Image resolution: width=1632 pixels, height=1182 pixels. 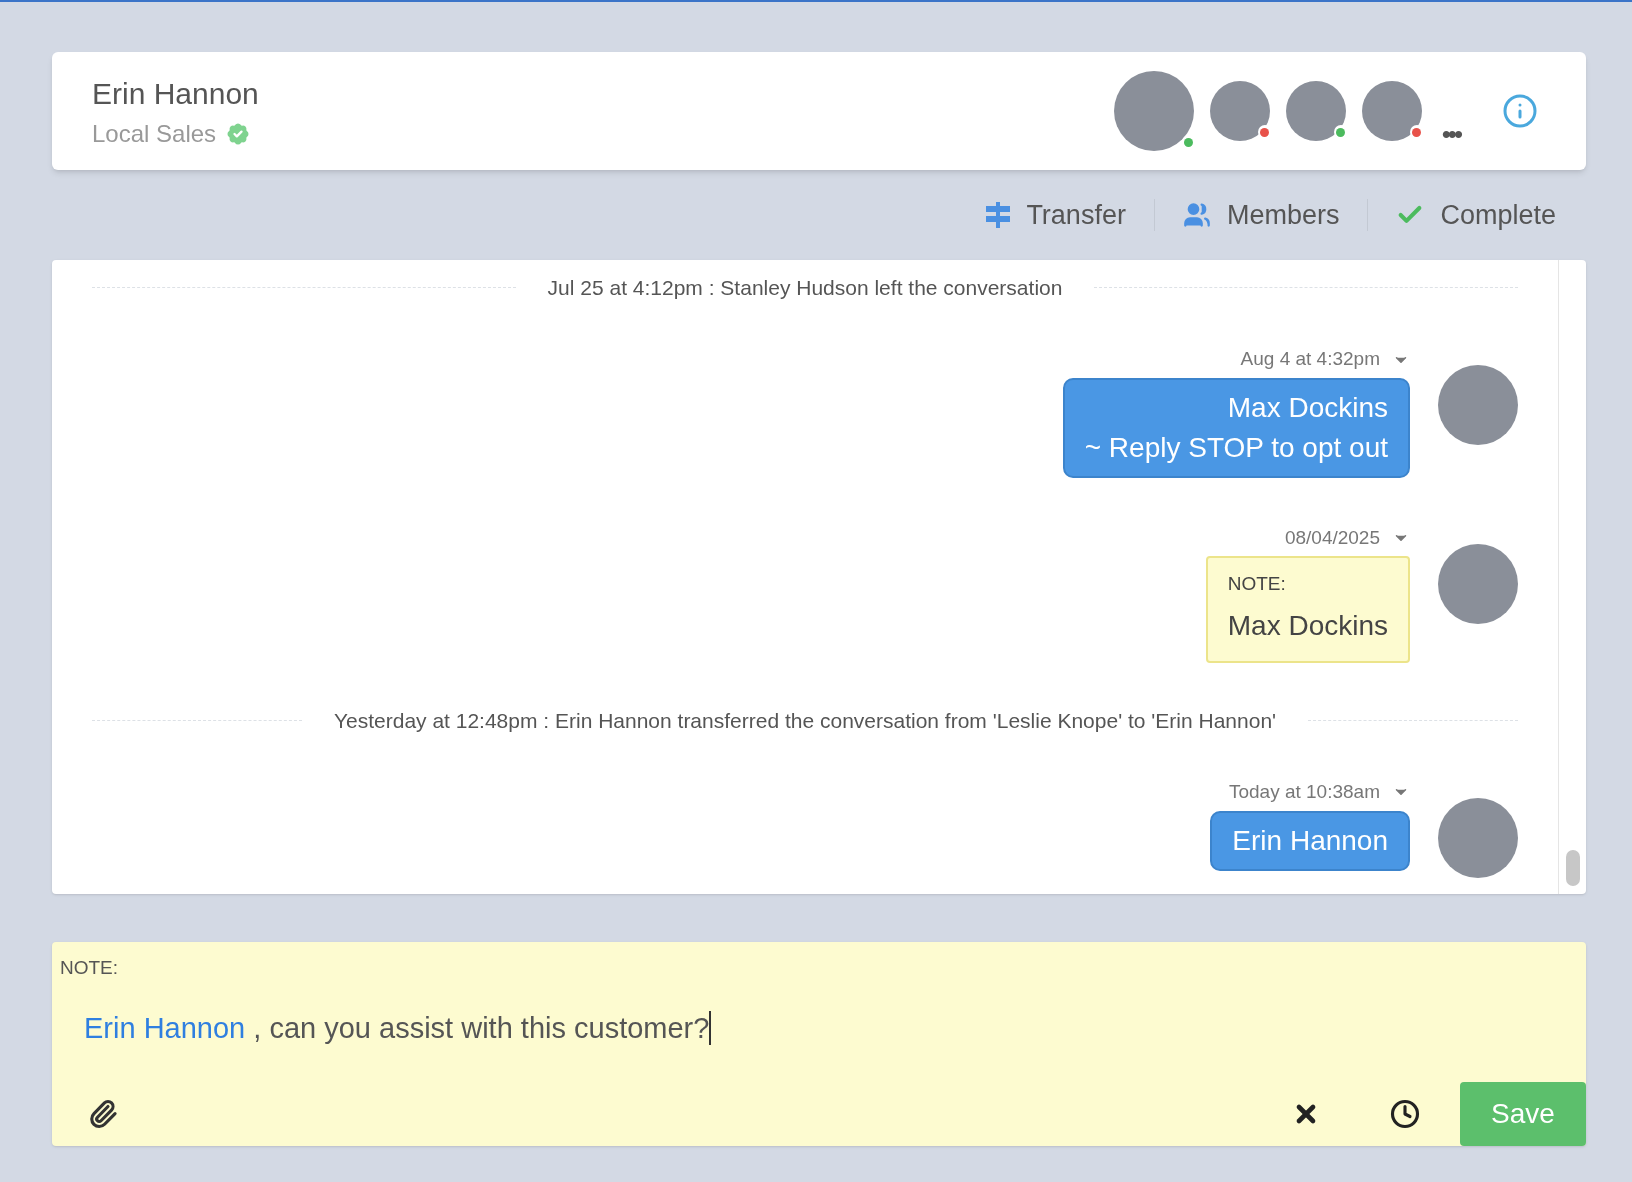 What do you see at coordinates (1332, 537) in the screenshot?
I see `message-timestamp: 08/04/2025` at bounding box center [1332, 537].